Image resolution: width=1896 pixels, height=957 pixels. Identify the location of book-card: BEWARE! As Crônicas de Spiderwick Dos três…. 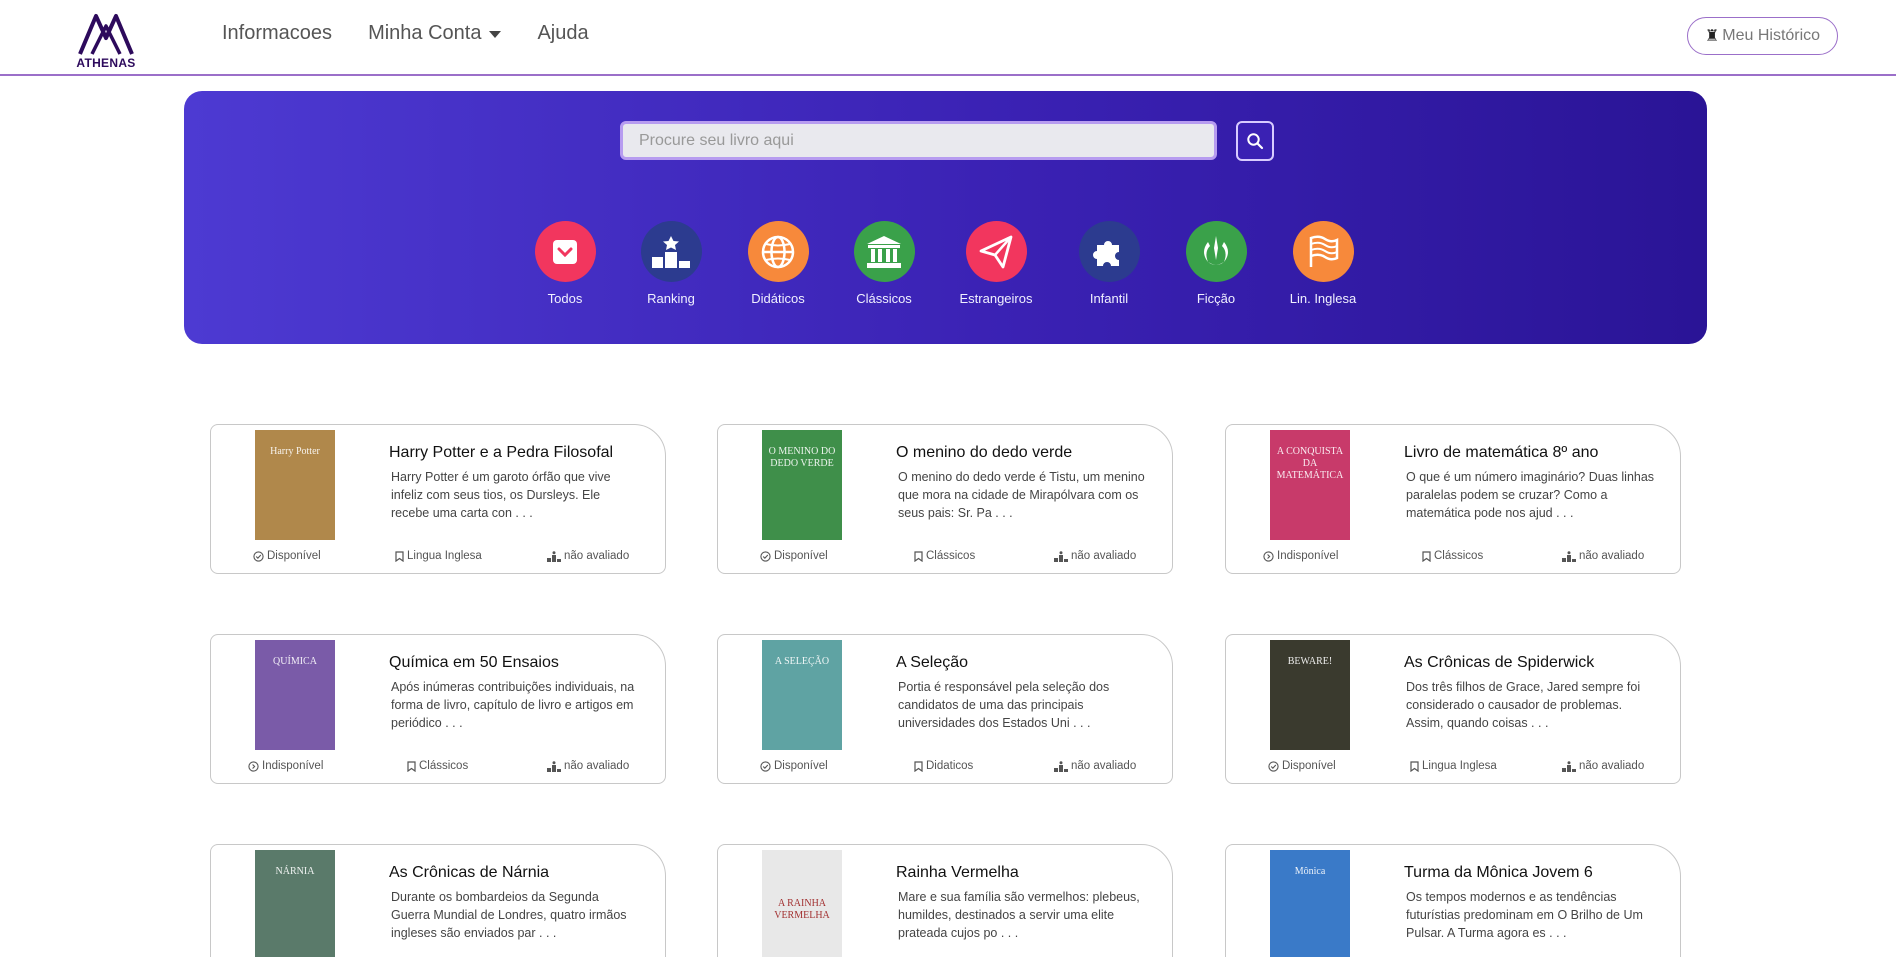
(1453, 709).